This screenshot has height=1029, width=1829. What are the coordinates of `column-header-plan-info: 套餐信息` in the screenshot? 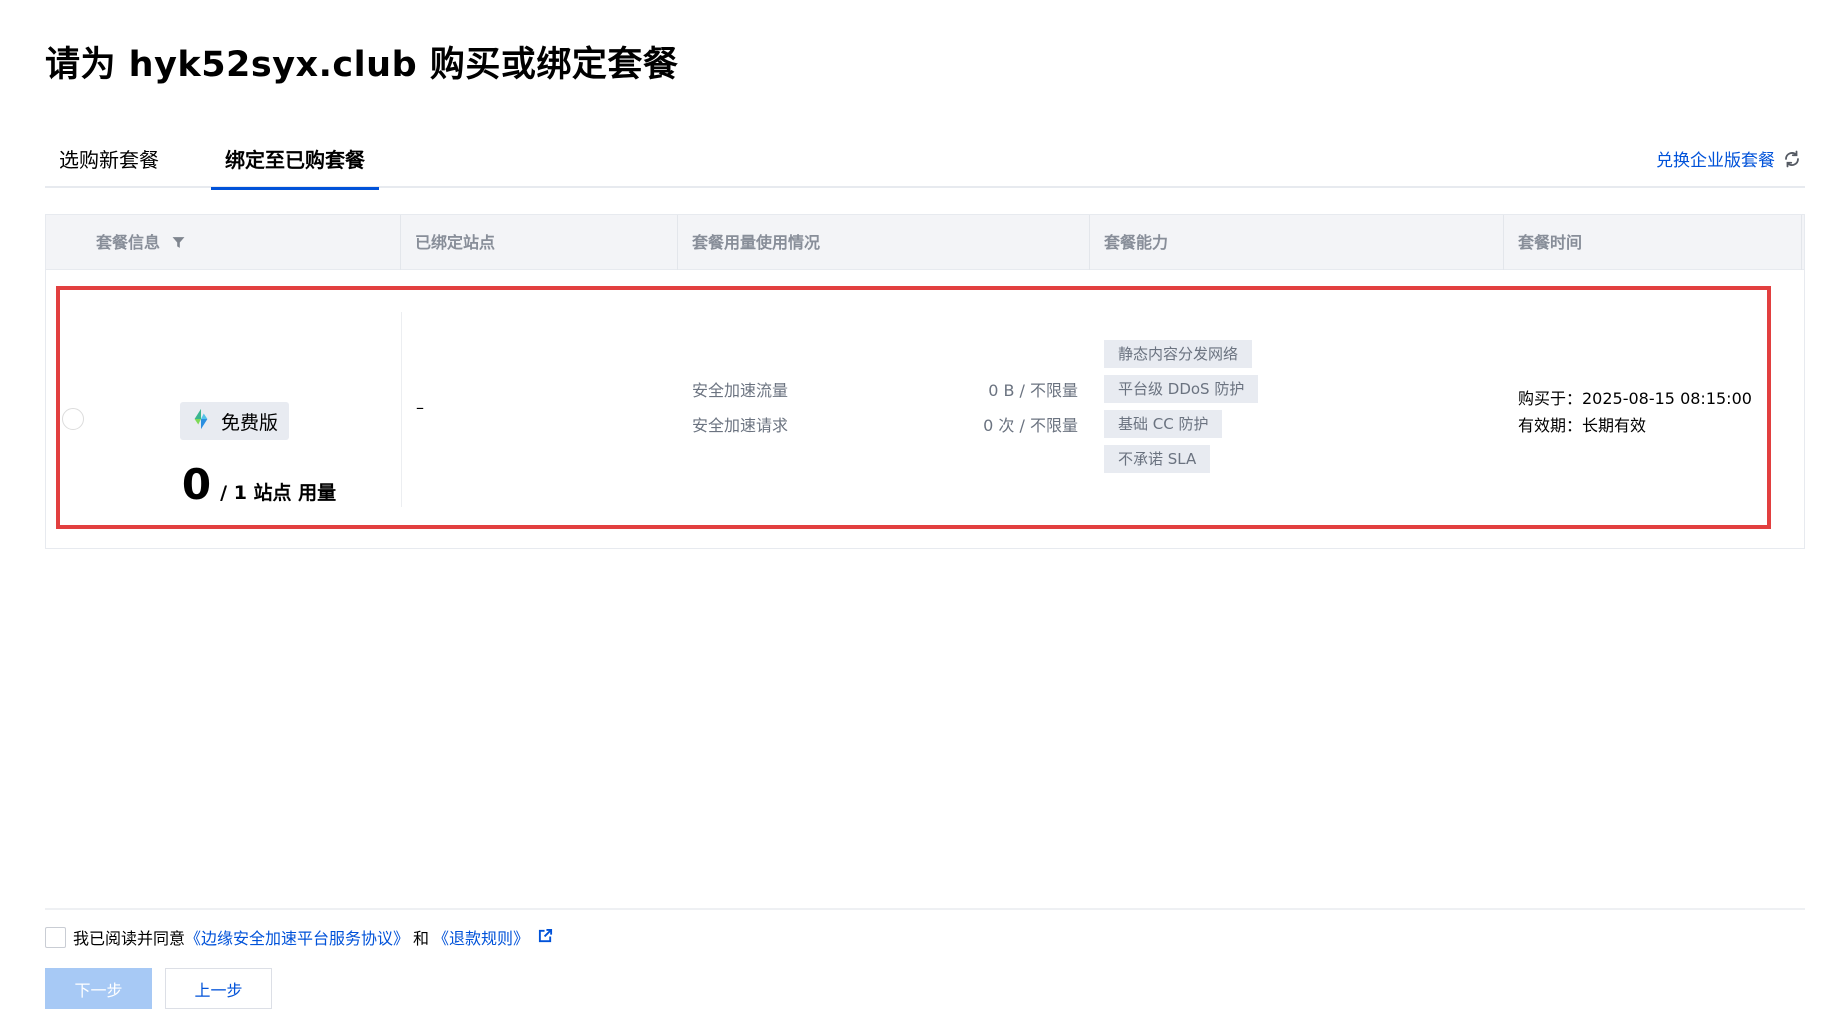 It's located at (223, 242).